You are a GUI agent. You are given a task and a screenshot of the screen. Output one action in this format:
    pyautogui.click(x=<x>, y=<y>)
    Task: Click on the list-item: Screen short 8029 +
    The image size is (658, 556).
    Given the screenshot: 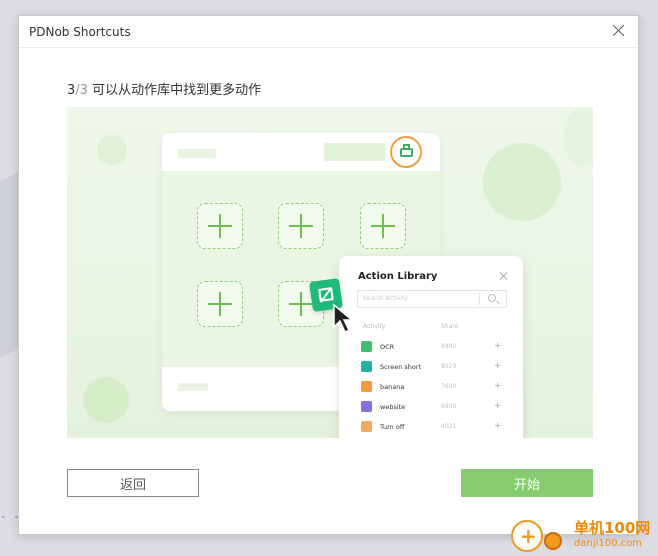 What is the action you would take?
    pyautogui.click(x=435, y=367)
    